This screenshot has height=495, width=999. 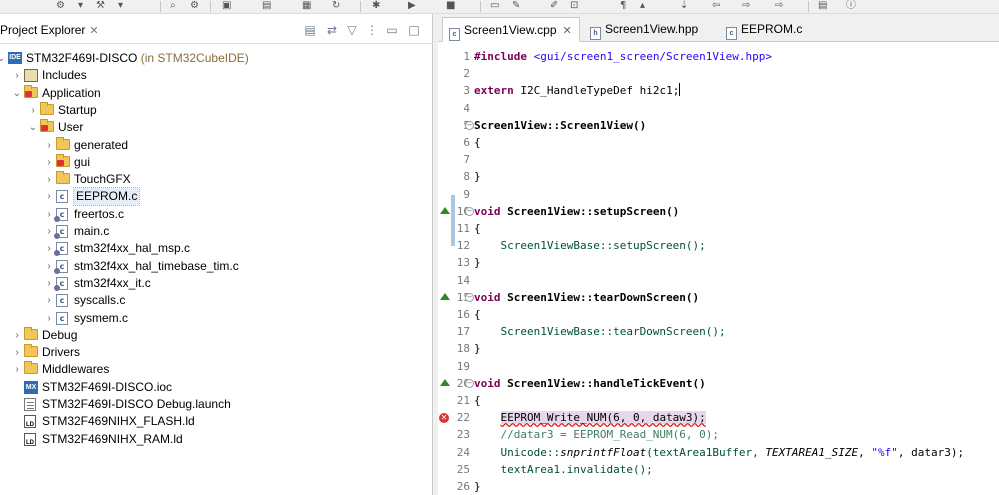 What do you see at coordinates (576, 211) in the screenshot?
I see `code-line: void Screen1View::setupScreen()` at bounding box center [576, 211].